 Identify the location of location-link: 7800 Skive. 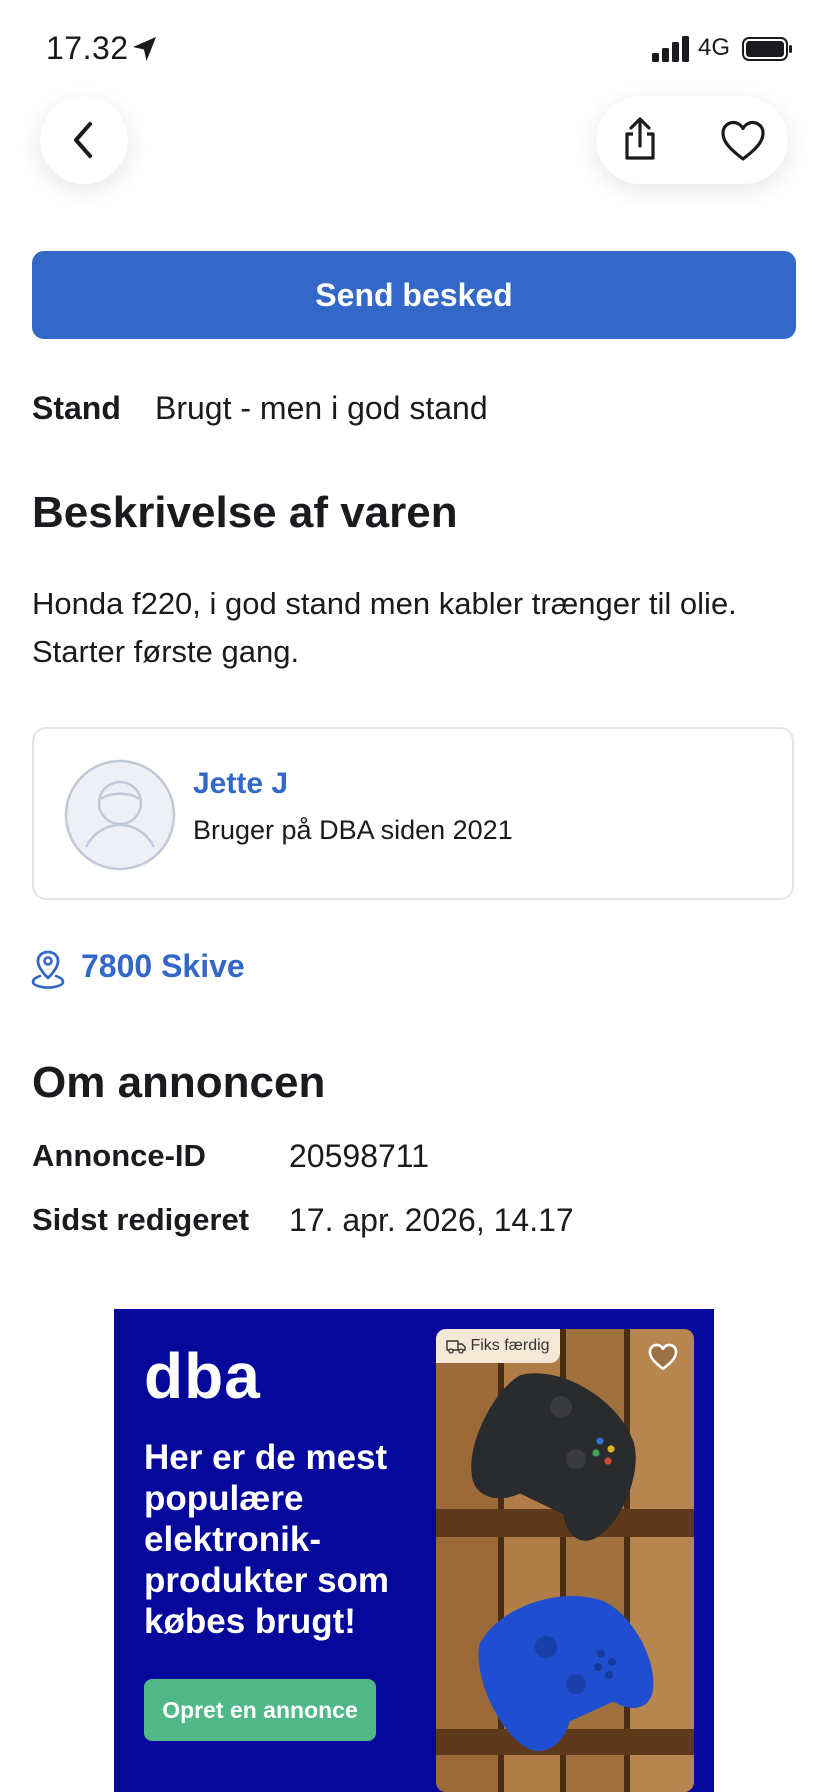
(163, 966).